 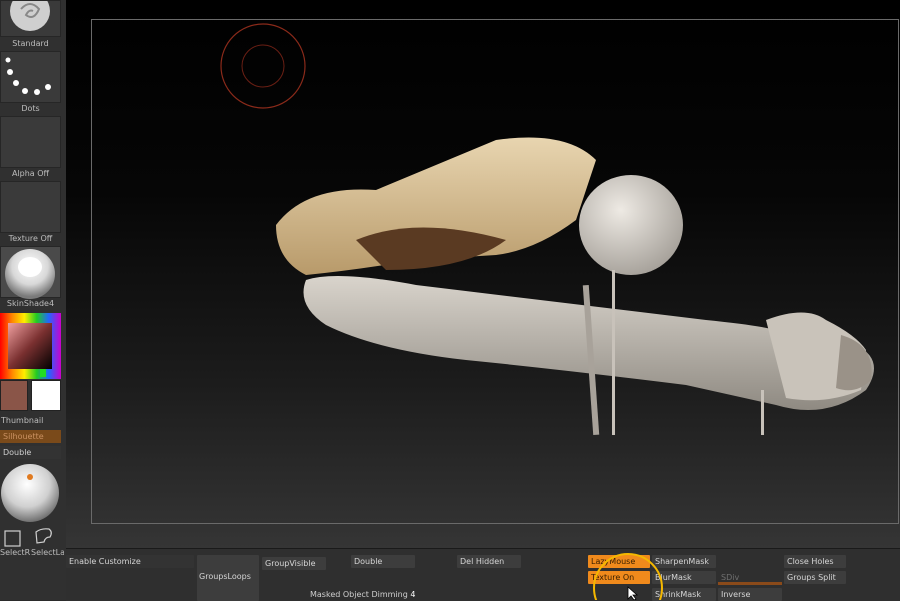 I want to click on dots-stroke-icon, so click(x=28, y=76).